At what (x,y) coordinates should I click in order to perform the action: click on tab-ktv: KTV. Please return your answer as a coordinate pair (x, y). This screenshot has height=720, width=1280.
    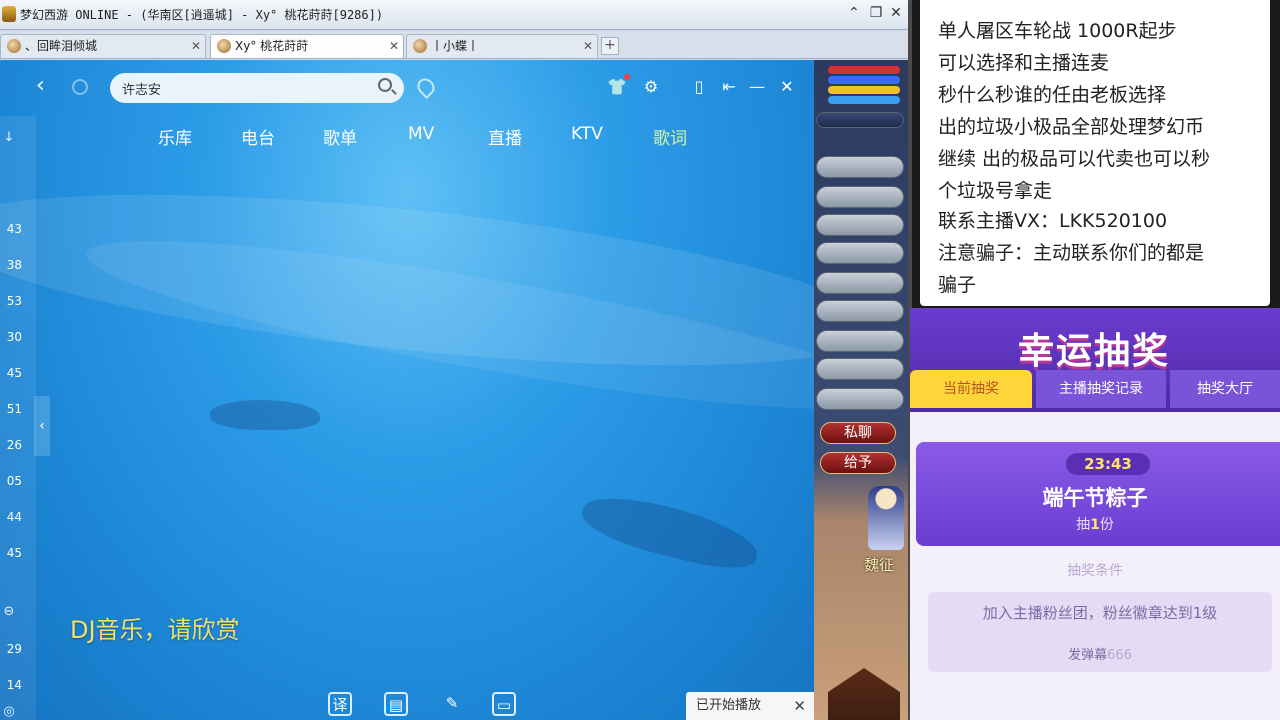
    Looking at the image, I should click on (587, 134).